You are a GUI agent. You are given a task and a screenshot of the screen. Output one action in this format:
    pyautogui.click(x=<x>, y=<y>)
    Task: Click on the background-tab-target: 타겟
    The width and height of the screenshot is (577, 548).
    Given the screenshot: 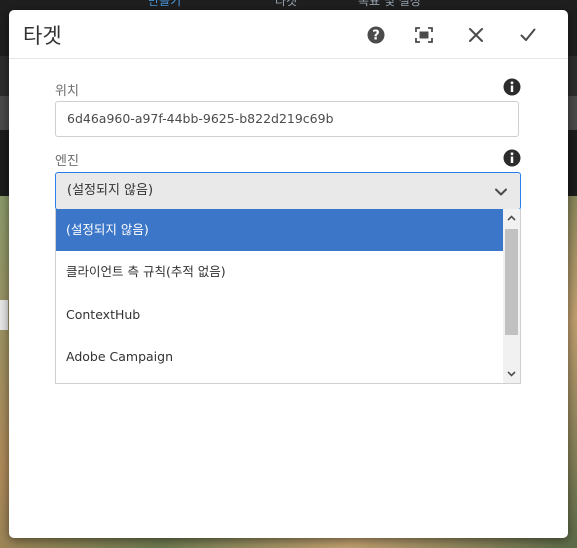 What is the action you would take?
    pyautogui.click(x=286, y=4)
    